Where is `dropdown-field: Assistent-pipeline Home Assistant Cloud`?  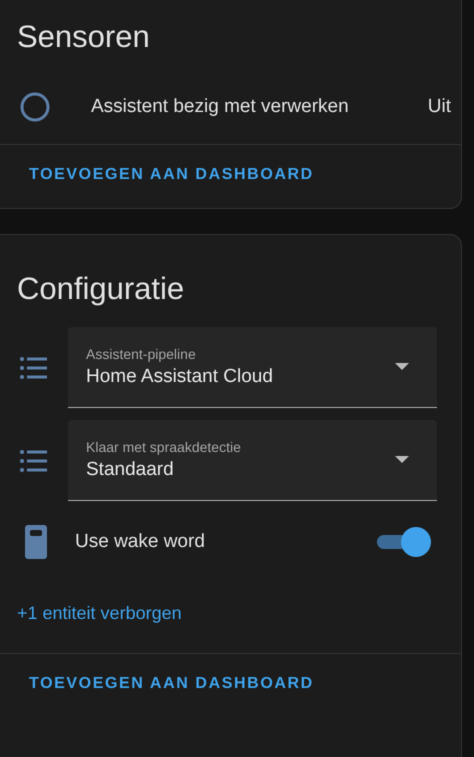
dropdown-field: Assistent-pipeline Home Assistant Cloud is located at coordinates (252, 367).